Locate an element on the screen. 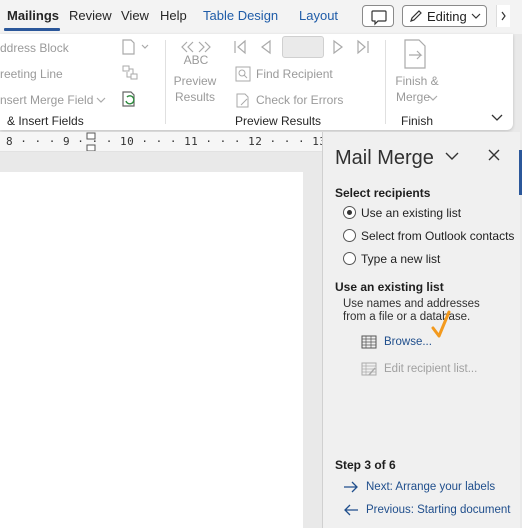  ribbon-overflow-button is located at coordinates (503, 16).